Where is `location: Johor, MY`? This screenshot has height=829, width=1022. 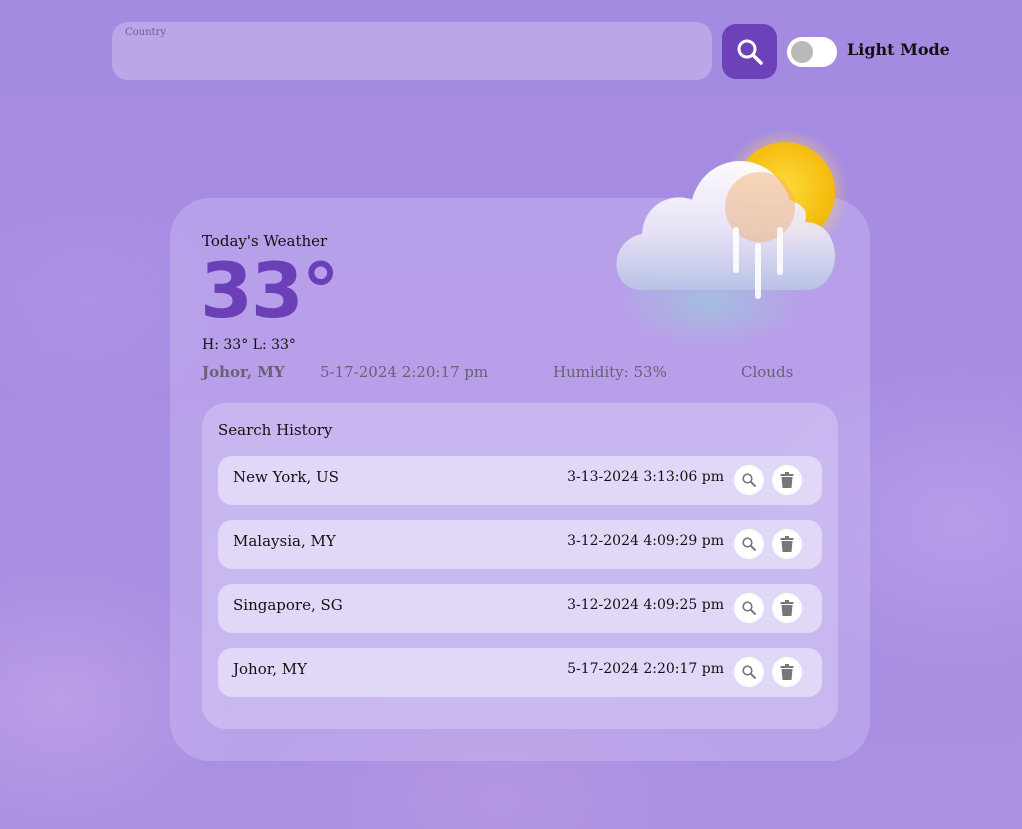 location: Johor, MY is located at coordinates (243, 372).